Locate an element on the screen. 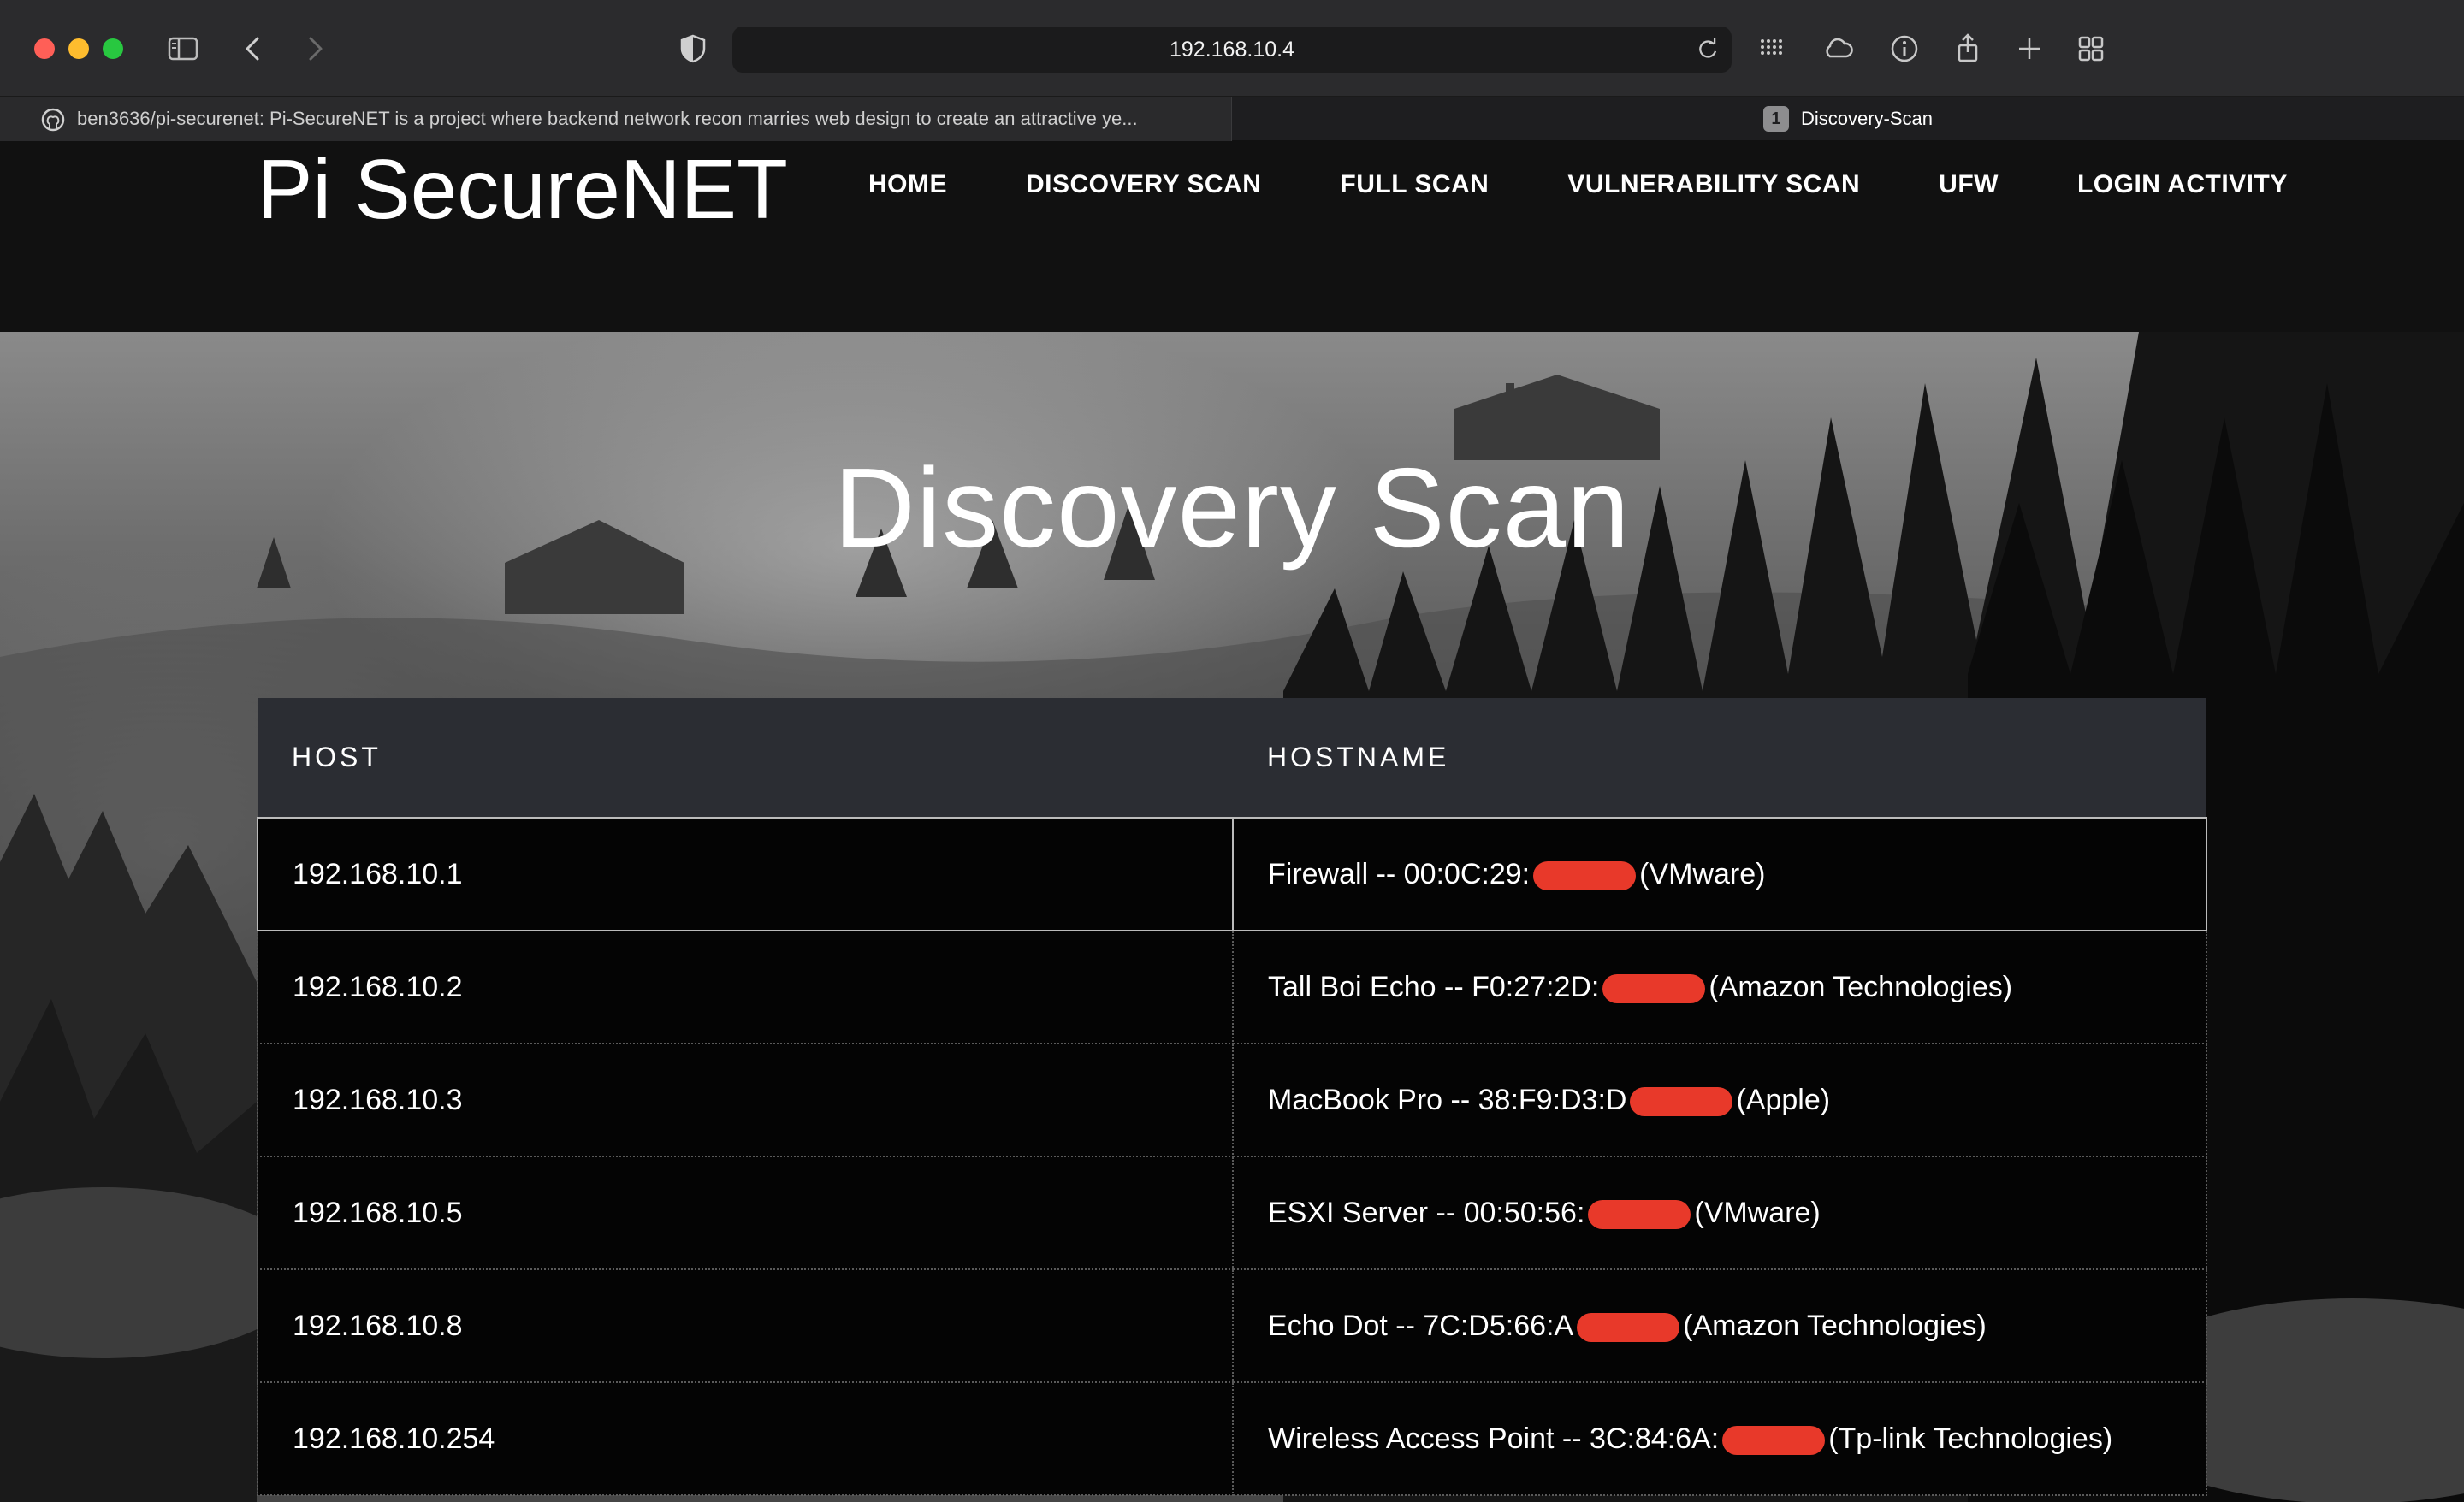 Image resolution: width=2464 pixels, height=1502 pixels. hostname-prefix: Echo Dot -- 7C:D5:66:A is located at coordinates (1421, 1325).